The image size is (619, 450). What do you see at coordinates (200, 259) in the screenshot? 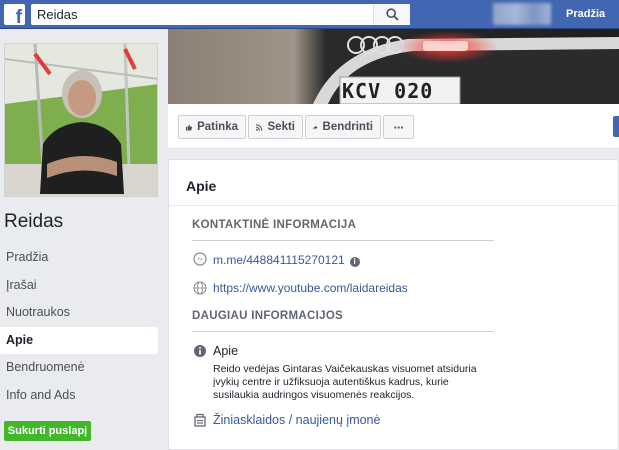
I see `messenger-icon` at bounding box center [200, 259].